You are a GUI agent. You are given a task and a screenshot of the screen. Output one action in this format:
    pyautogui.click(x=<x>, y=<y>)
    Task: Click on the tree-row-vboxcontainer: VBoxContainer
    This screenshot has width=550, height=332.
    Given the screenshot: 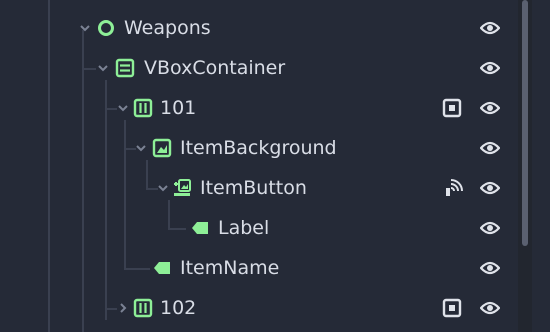 What is the action you would take?
    pyautogui.click(x=255, y=68)
    